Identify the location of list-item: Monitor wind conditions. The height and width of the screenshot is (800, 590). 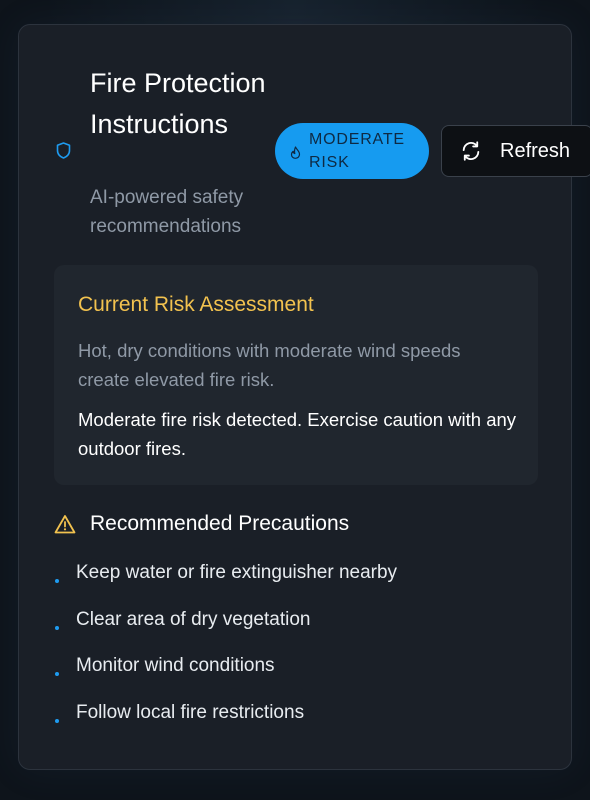
(225, 676).